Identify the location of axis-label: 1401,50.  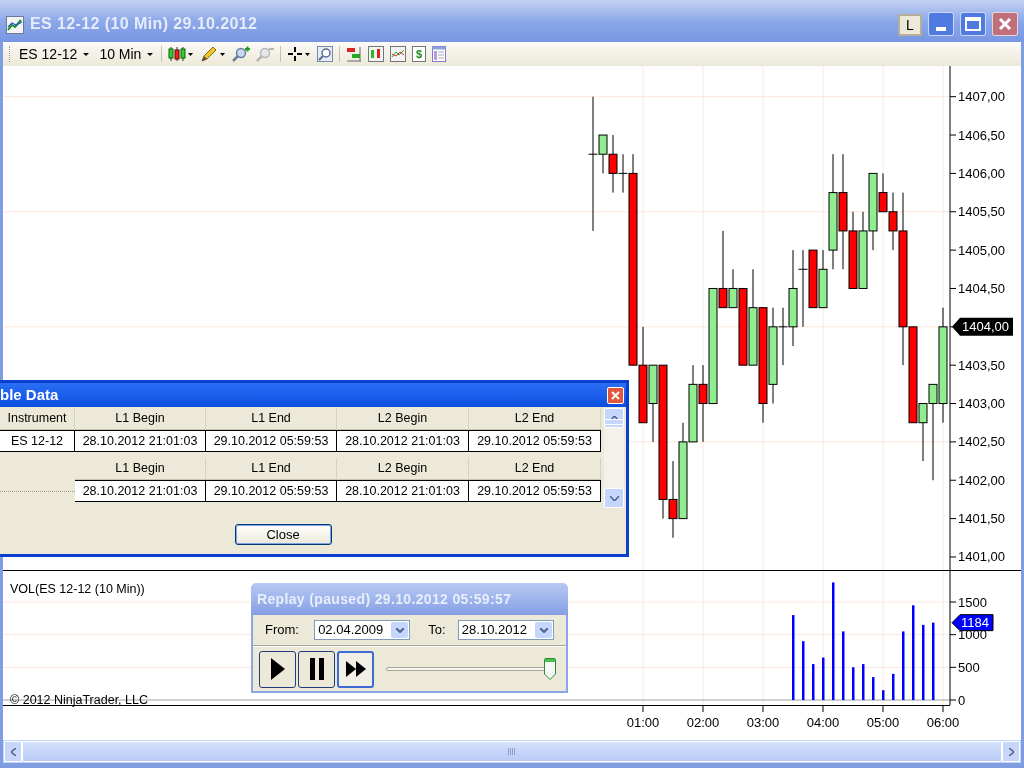
(981, 519).